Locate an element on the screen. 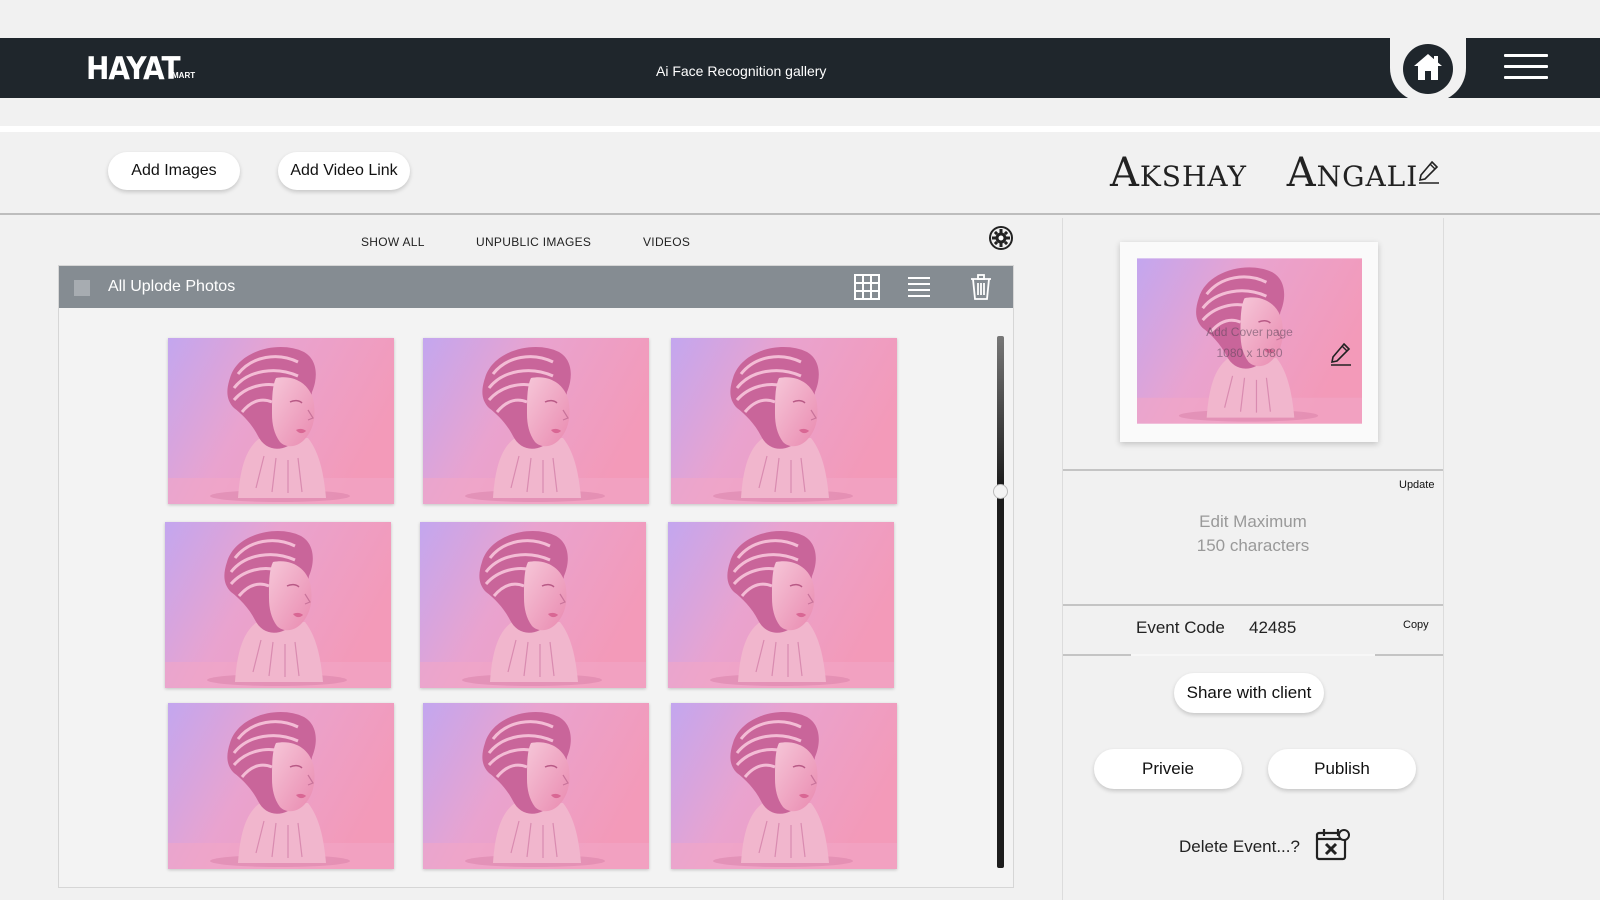 The image size is (1600, 900). tab-unpublic-images: UNPUBLIC IMAGES is located at coordinates (533, 242).